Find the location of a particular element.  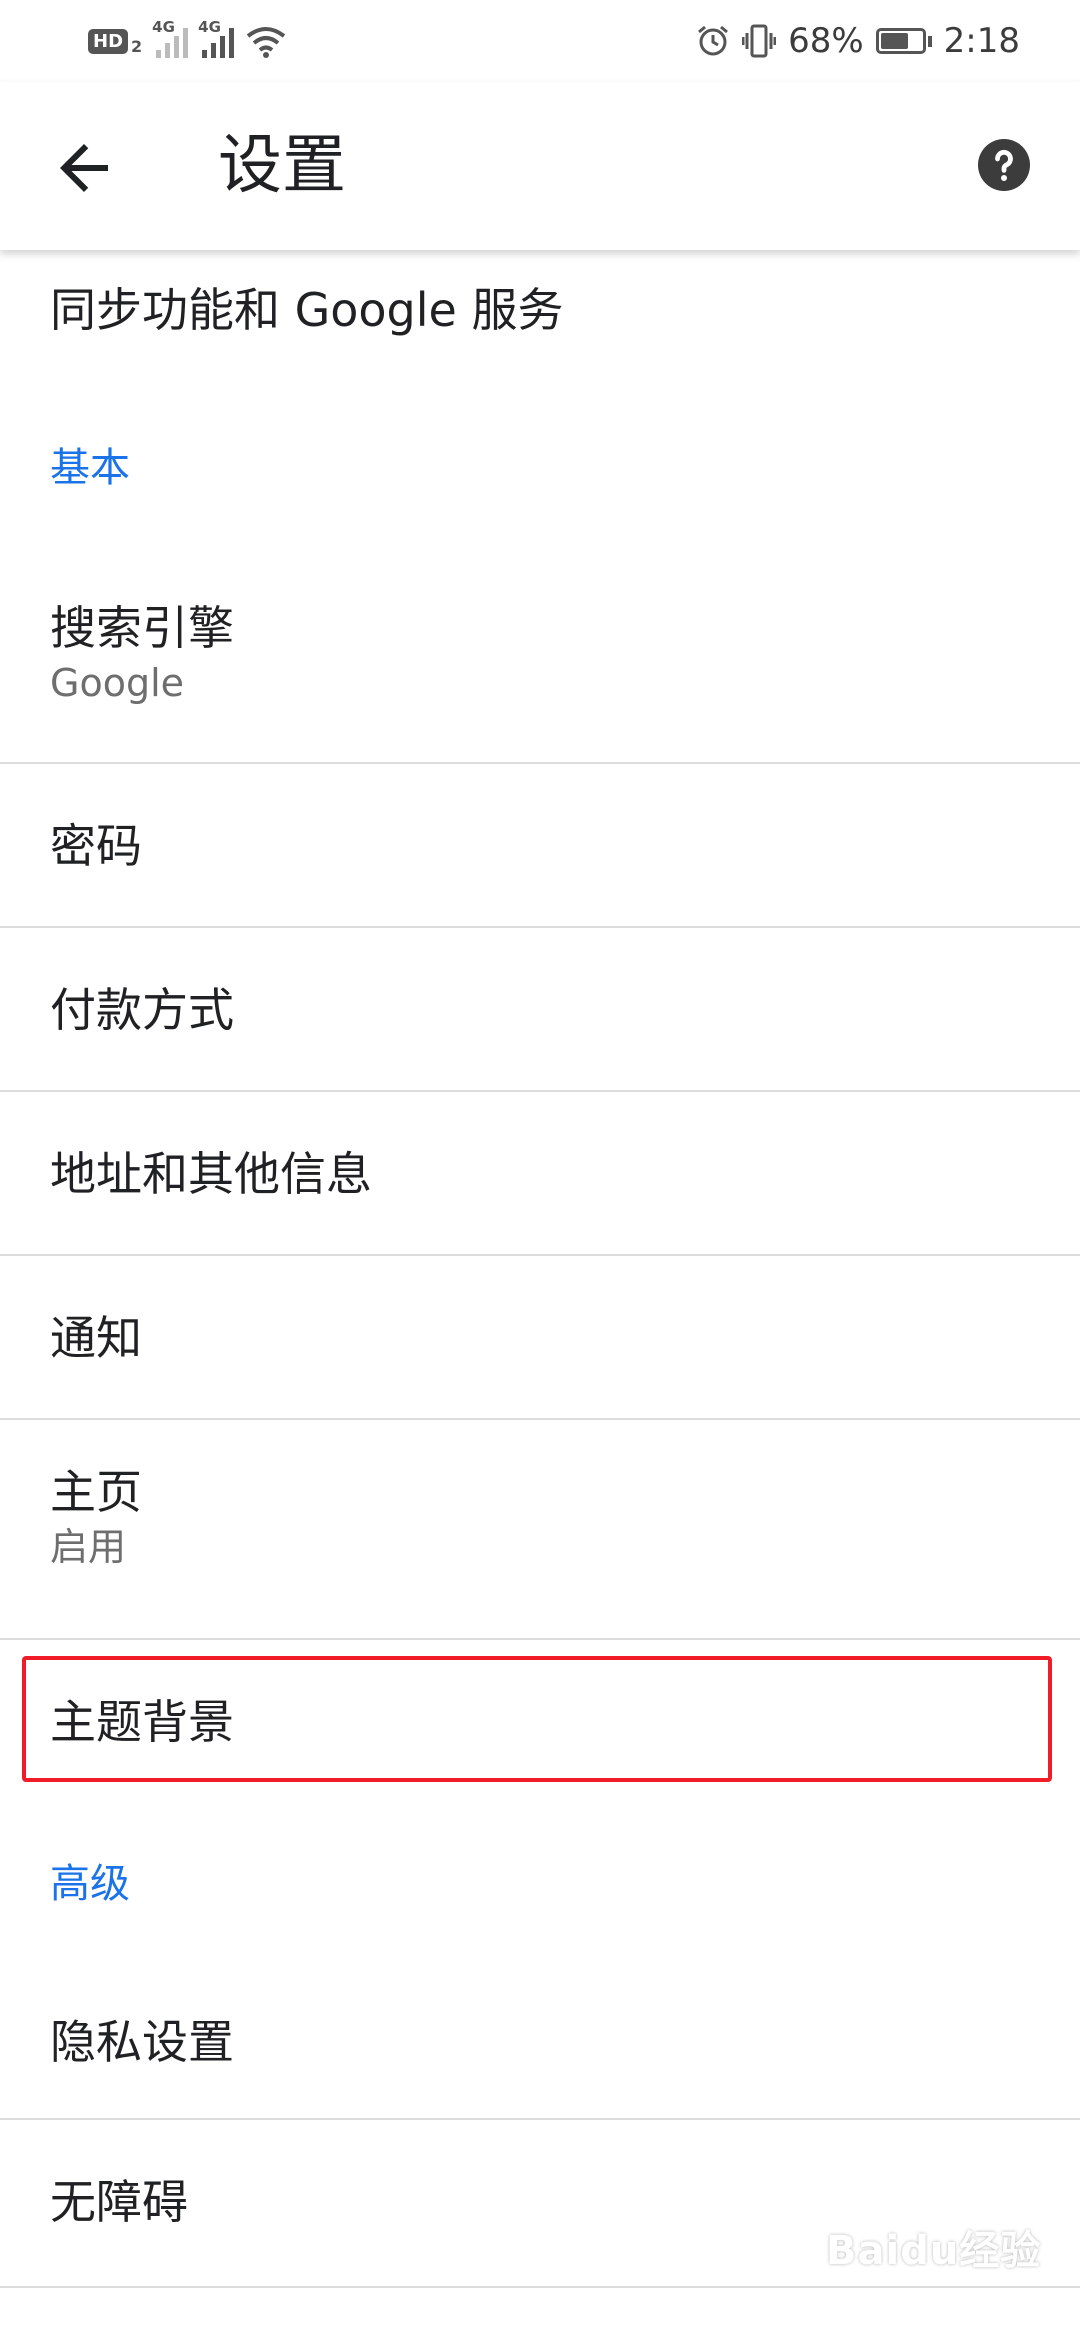

highlight-box is located at coordinates (537, 1719).